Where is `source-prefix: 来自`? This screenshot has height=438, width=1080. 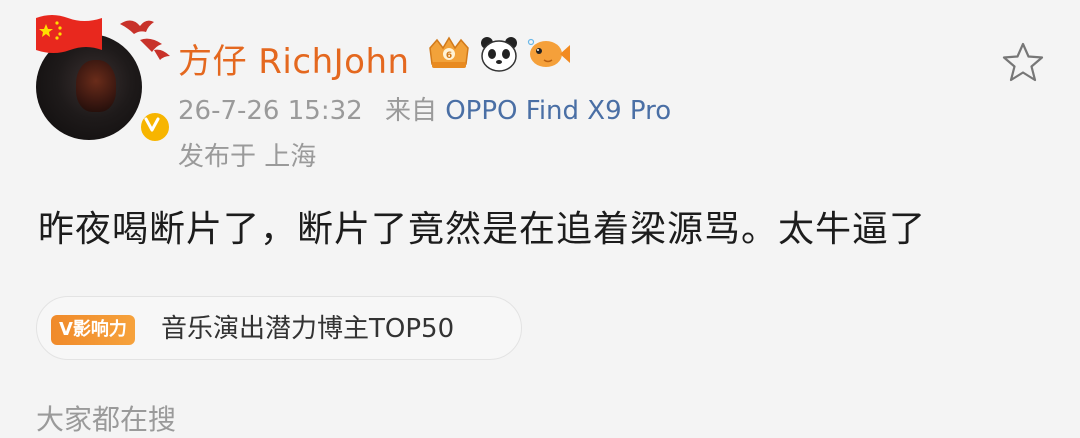 source-prefix: 来自 is located at coordinates (410, 111).